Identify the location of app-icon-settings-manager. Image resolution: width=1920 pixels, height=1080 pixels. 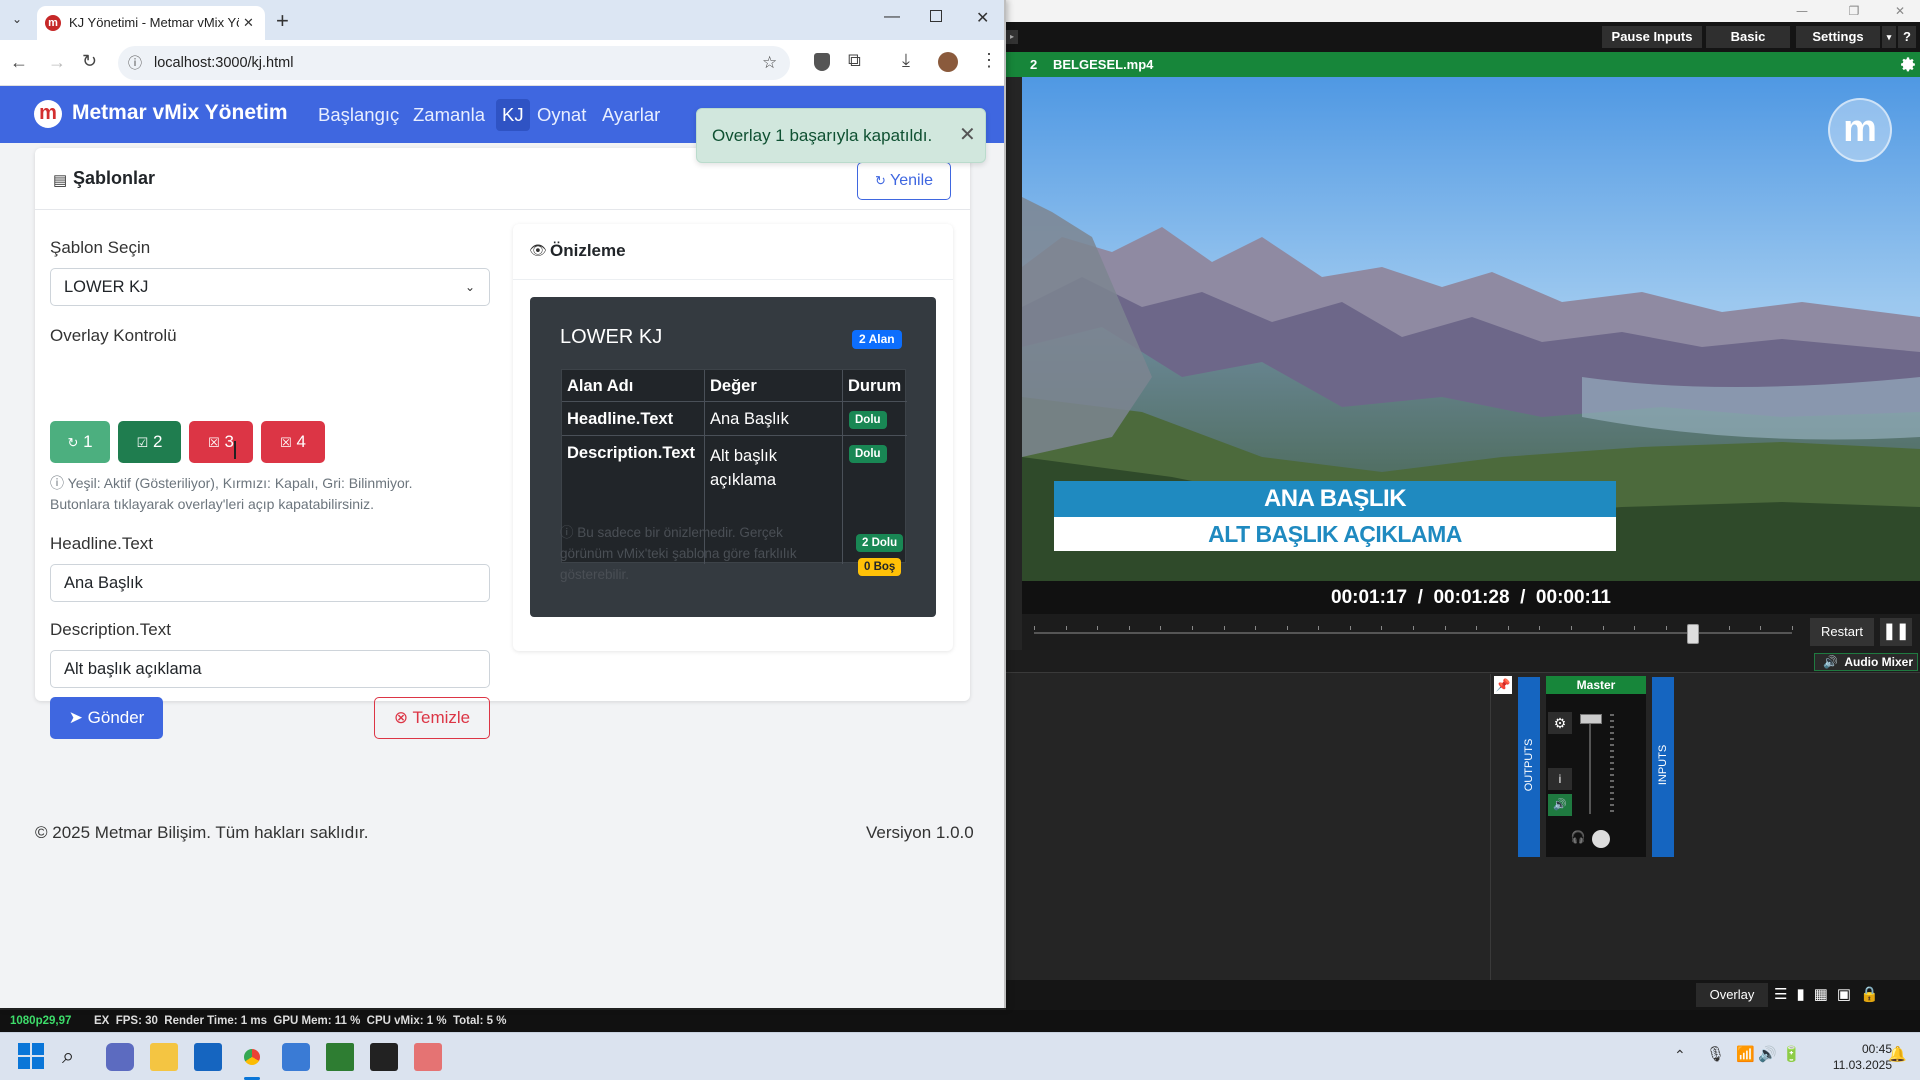
(120, 1057).